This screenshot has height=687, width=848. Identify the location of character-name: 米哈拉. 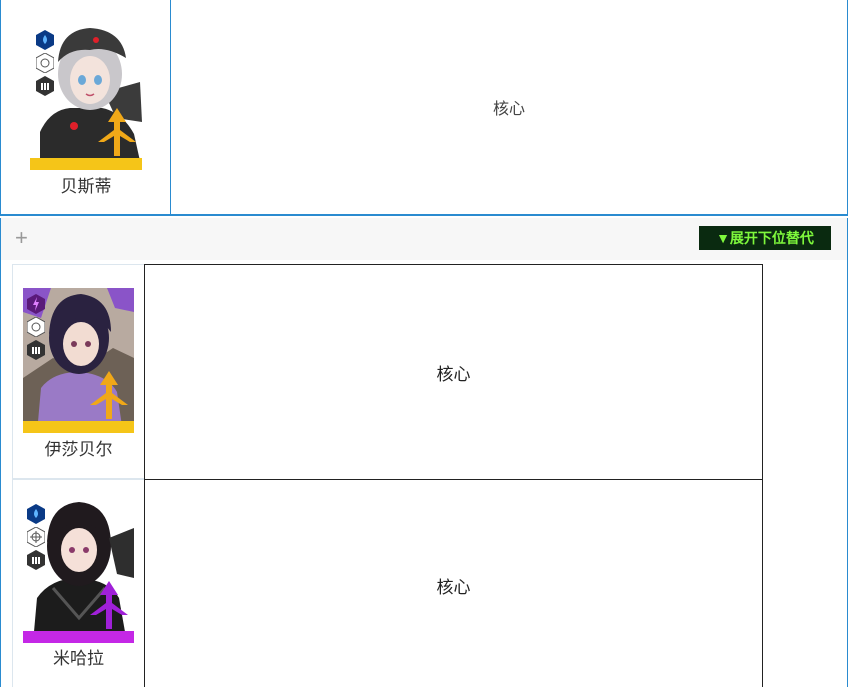
(78, 656).